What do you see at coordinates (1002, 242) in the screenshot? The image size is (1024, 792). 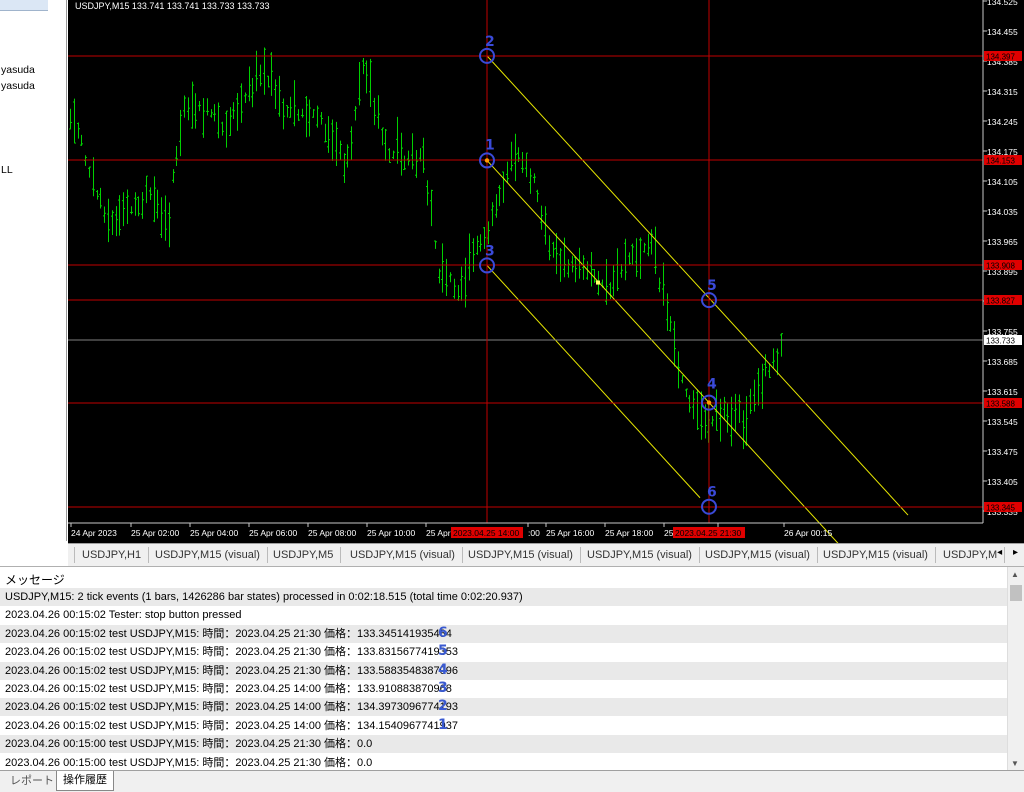 I see `price-tick-label: 133.965` at bounding box center [1002, 242].